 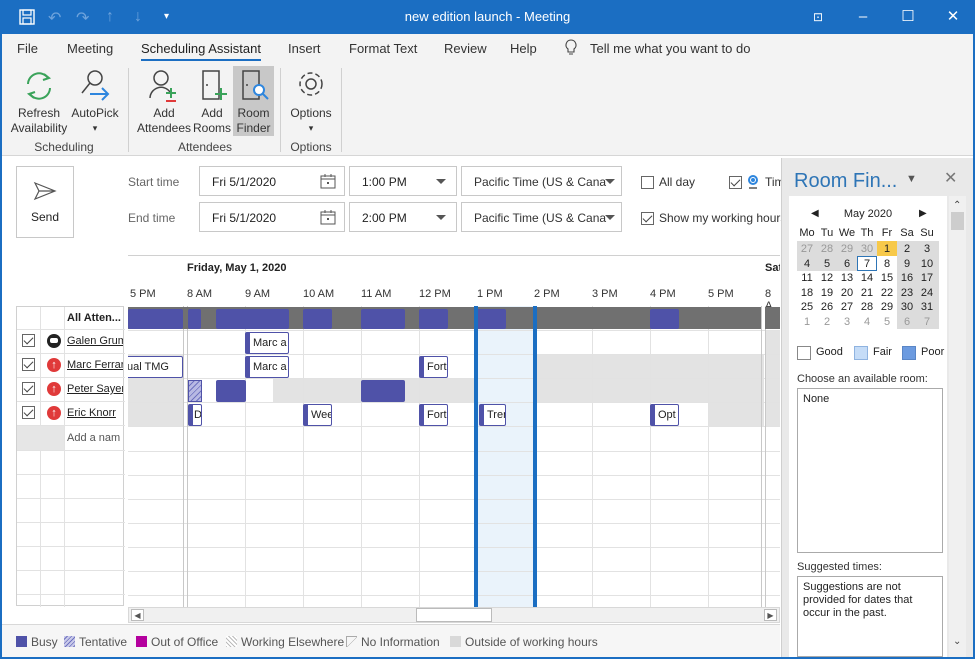 What do you see at coordinates (923, 213) in the screenshot?
I see `next-month-icon: ▶` at bounding box center [923, 213].